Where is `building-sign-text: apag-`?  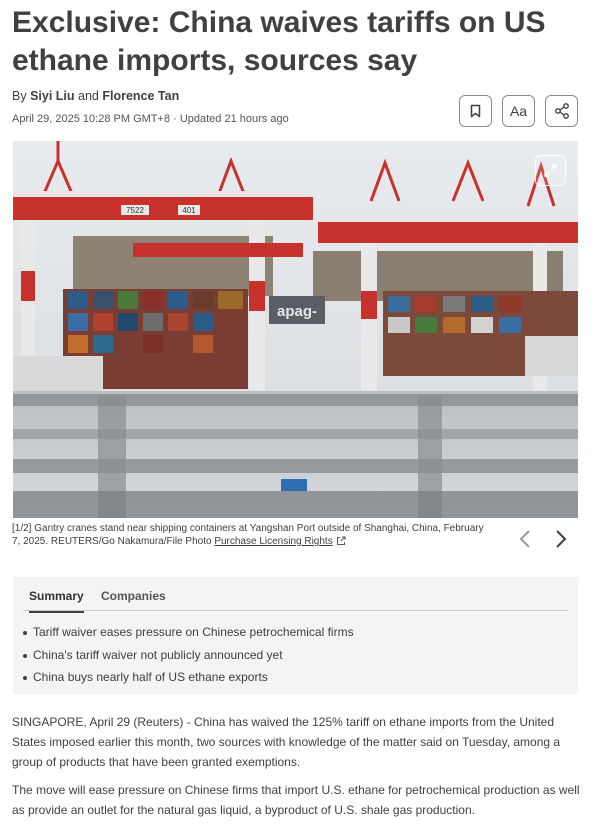
building-sign-text: apag- is located at coordinates (297, 311).